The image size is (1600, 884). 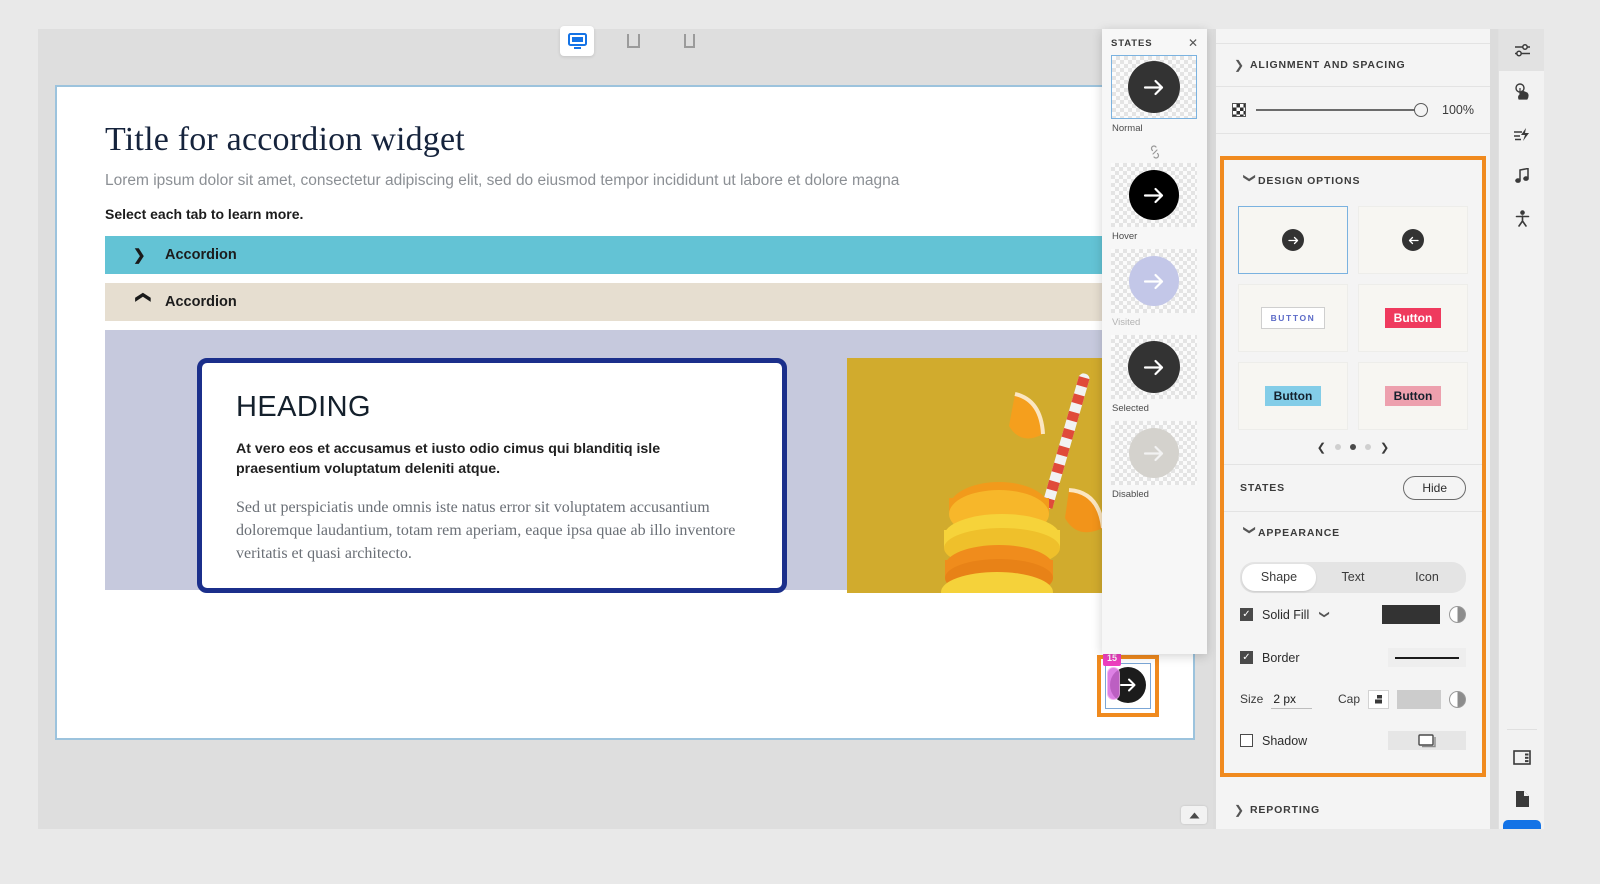 I want to click on link-glyph, so click(x=1154, y=152).